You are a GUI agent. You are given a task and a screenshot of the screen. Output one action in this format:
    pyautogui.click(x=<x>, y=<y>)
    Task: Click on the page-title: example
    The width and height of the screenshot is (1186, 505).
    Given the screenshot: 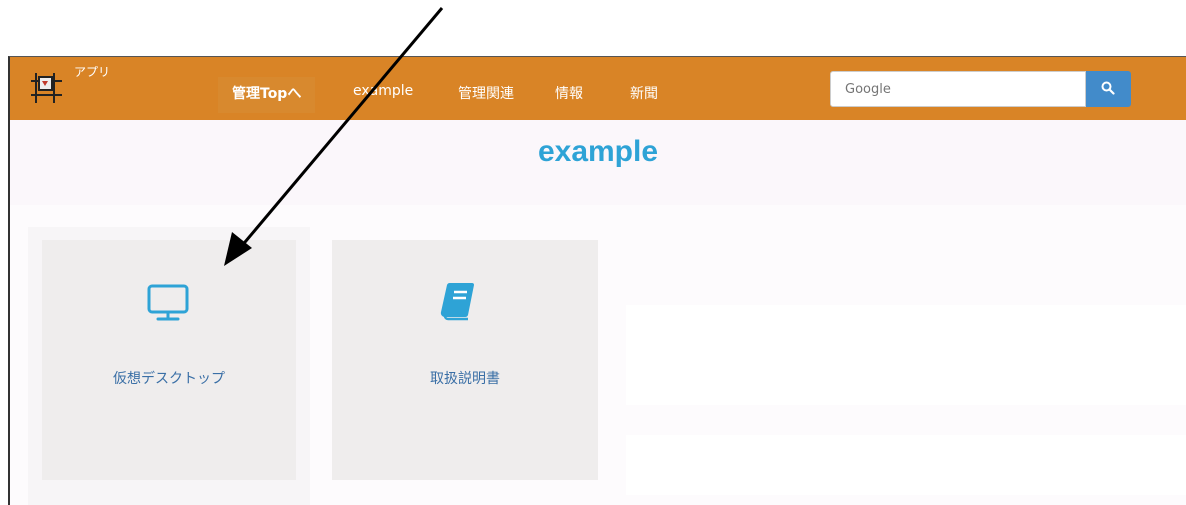 What is the action you would take?
    pyautogui.click(x=598, y=151)
    